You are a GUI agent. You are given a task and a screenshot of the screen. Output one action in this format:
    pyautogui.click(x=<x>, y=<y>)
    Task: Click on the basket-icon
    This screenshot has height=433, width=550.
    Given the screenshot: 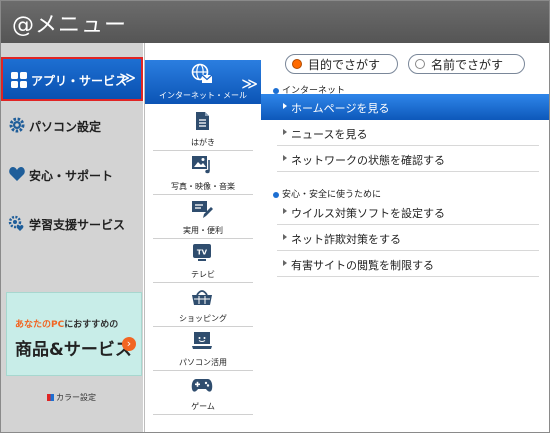 What is the action you would take?
    pyautogui.click(x=202, y=297)
    